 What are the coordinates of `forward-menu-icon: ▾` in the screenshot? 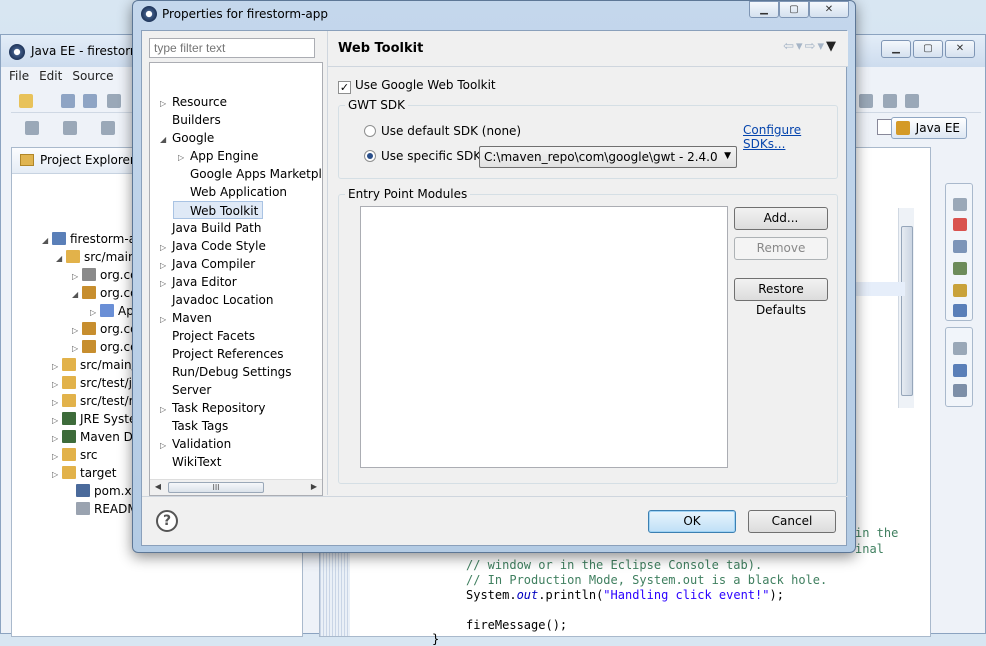 It's located at (821, 46).